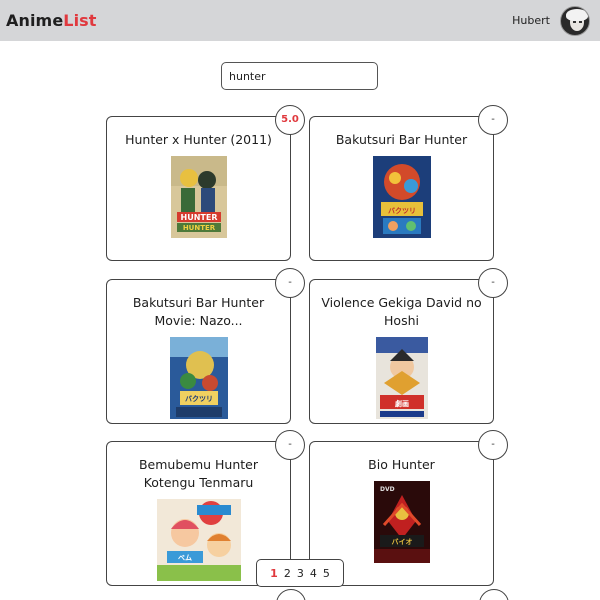 This screenshot has height=600, width=600. I want to click on top-bar: AnimeList Hubert, so click(300, 20).